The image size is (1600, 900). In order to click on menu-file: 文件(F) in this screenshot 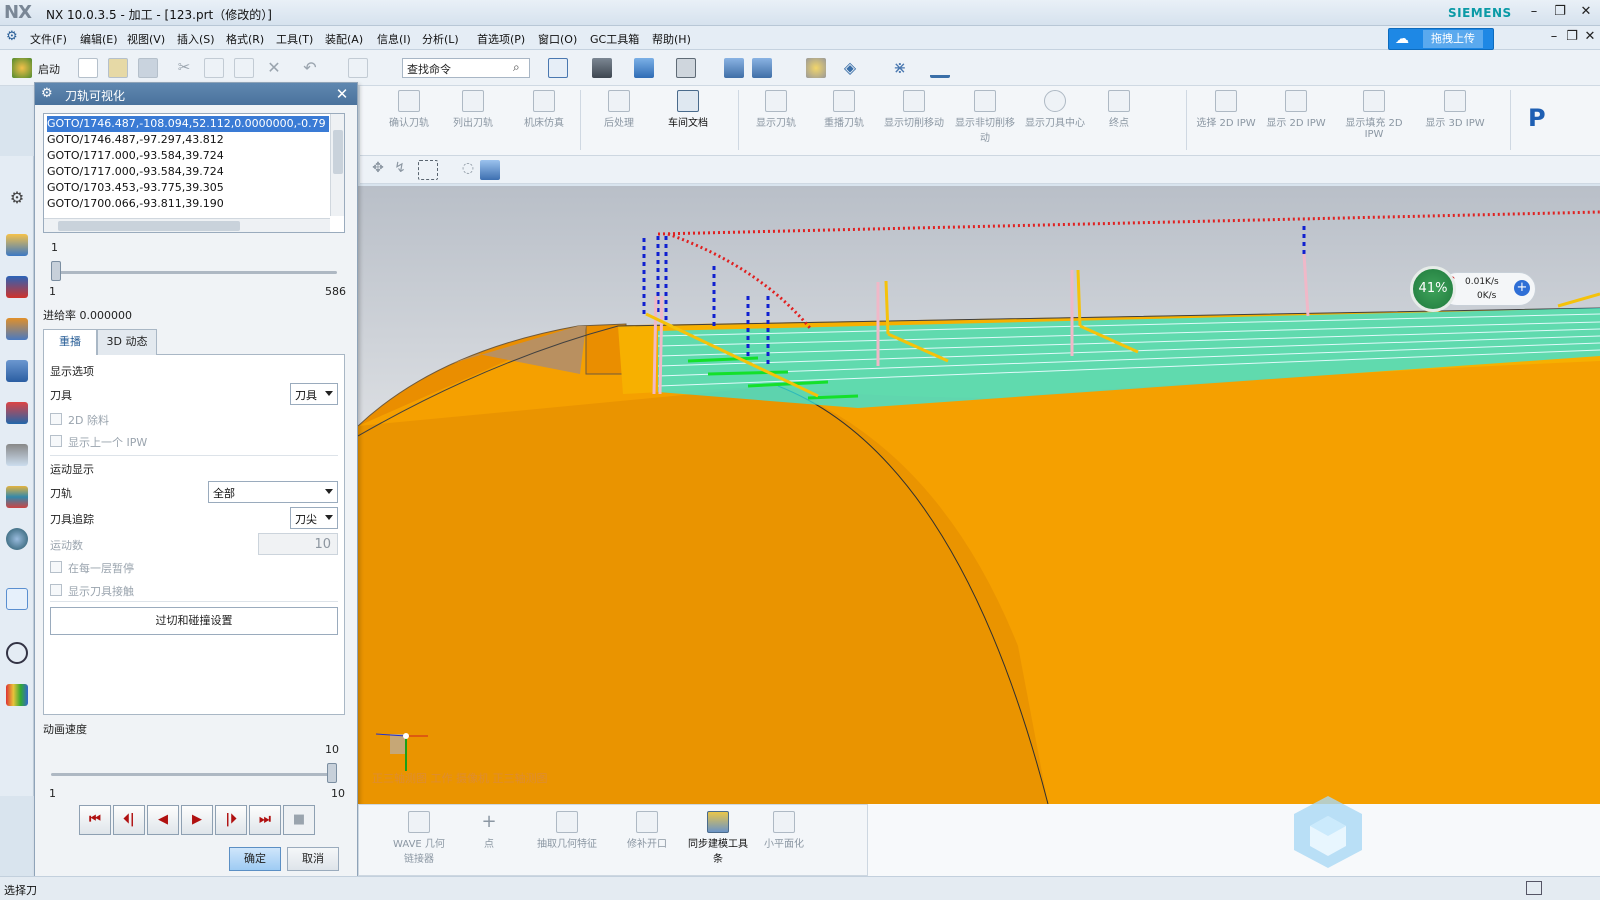, I will do `click(48, 39)`.